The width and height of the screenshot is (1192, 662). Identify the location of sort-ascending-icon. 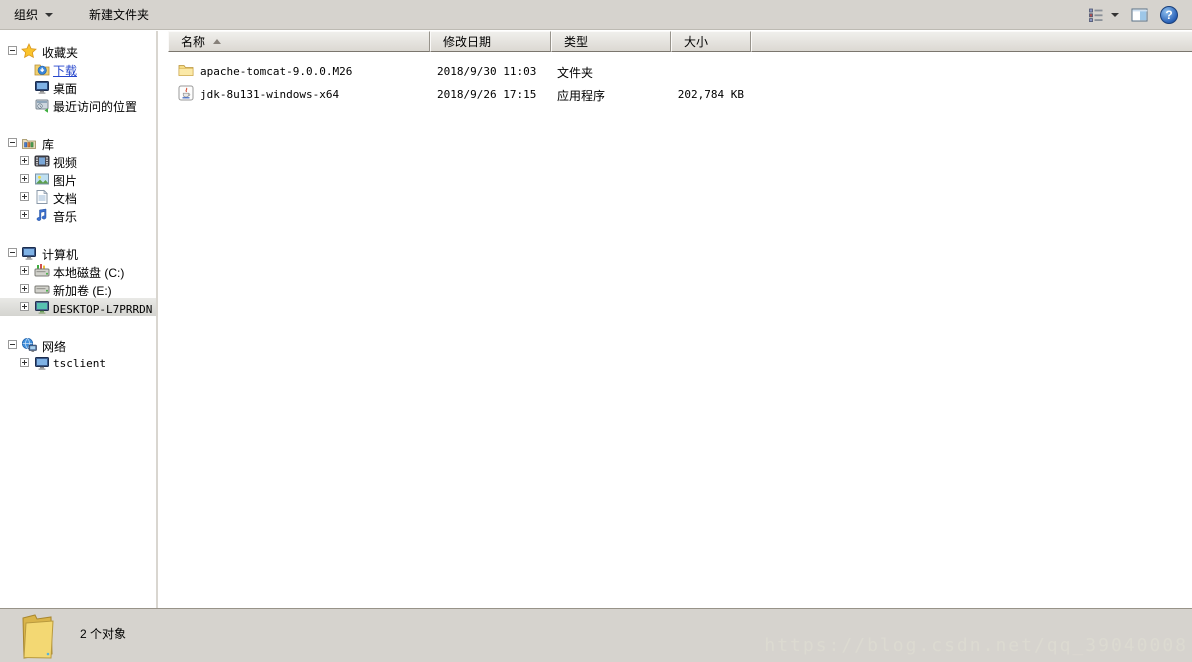
(217, 41).